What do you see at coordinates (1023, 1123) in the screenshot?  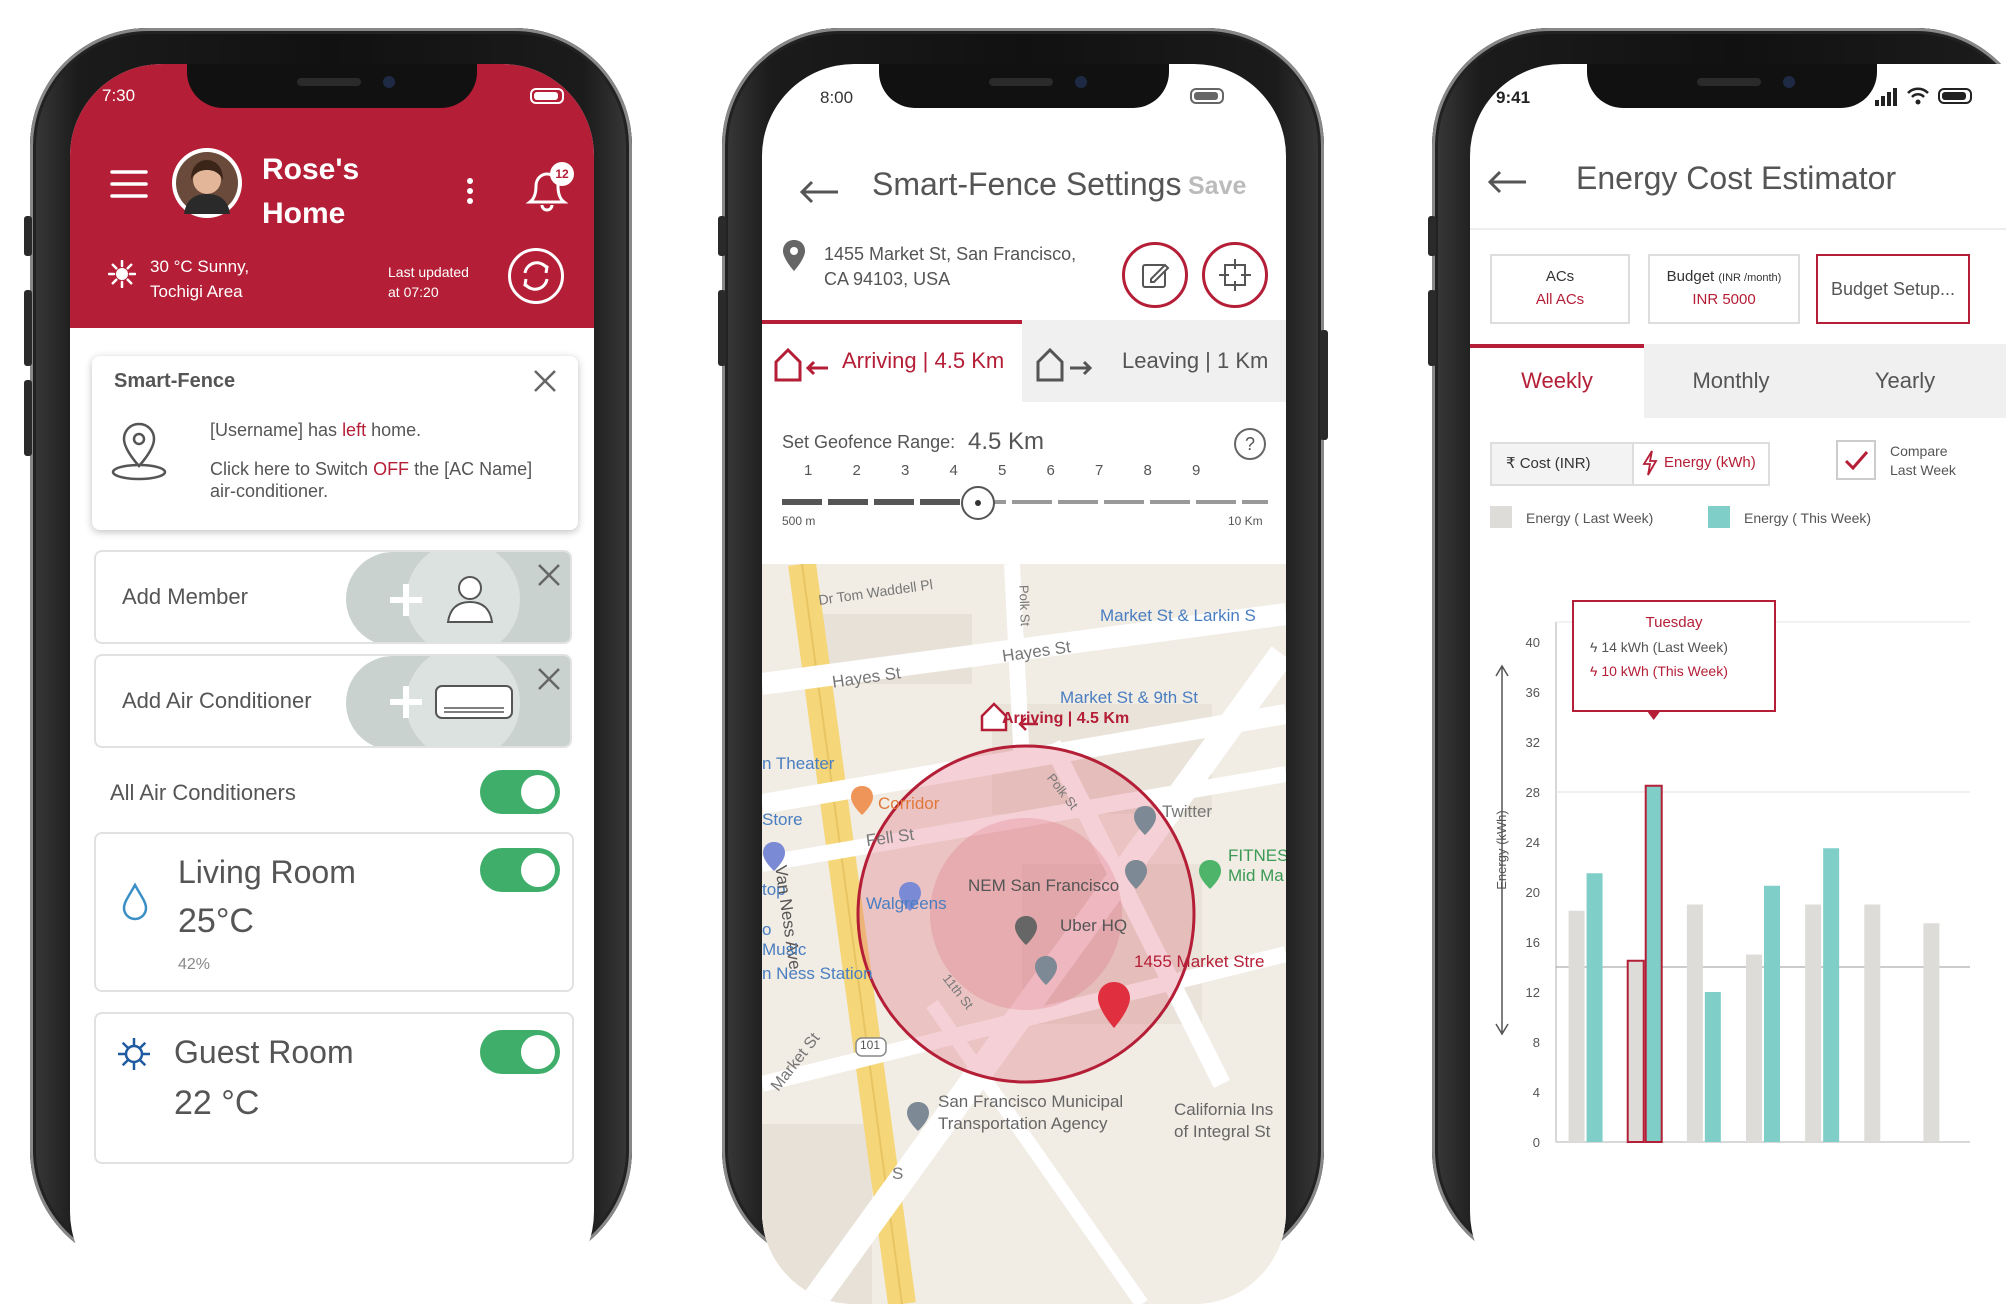 I see `map-label: Transportation Agency` at bounding box center [1023, 1123].